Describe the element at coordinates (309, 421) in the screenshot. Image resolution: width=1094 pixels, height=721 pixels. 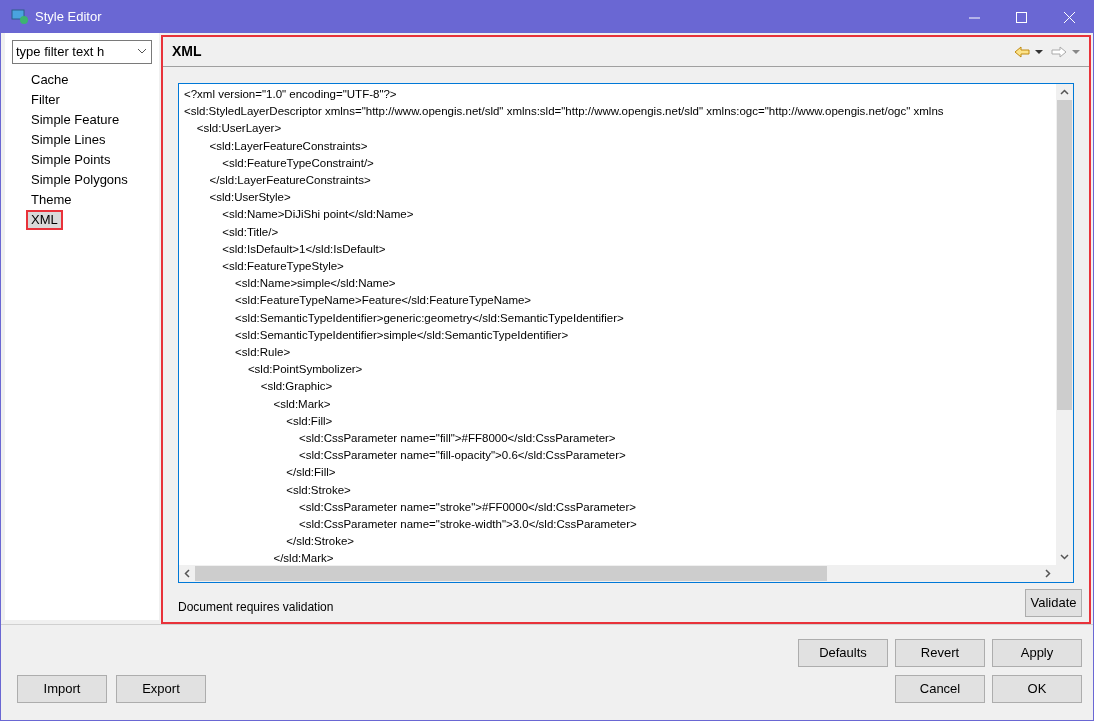
I see `code-line: <sld:Fill>` at that location.